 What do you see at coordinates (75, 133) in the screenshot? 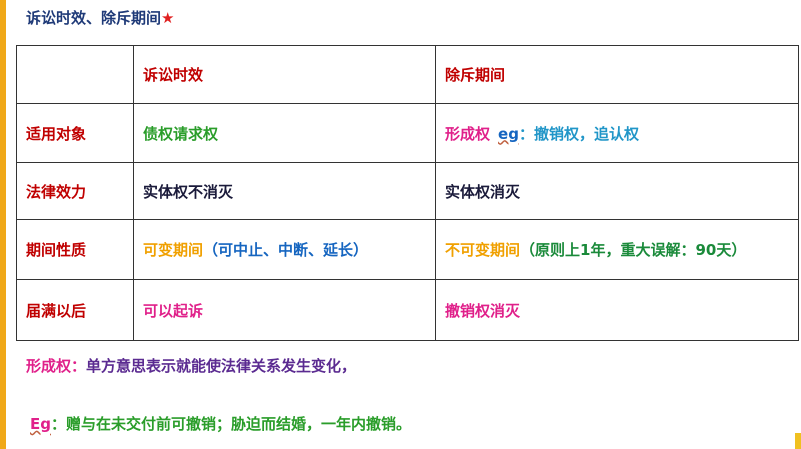
I see `row-label: 适用对象` at bounding box center [75, 133].